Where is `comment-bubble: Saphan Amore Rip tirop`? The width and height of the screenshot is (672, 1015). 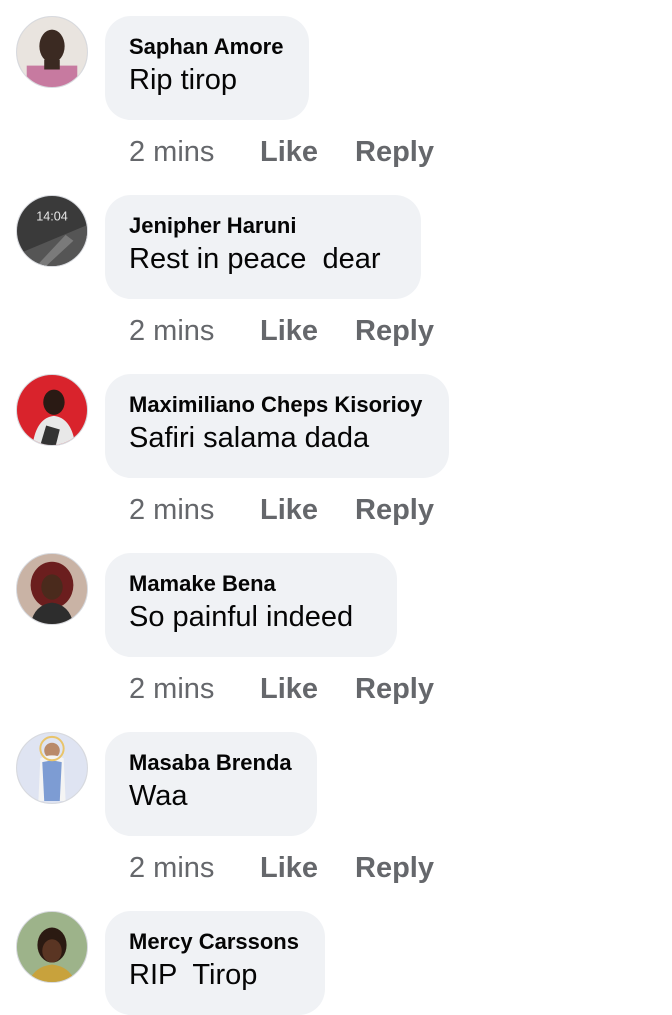 comment-bubble: Saphan Amore Rip tirop is located at coordinates (207, 68).